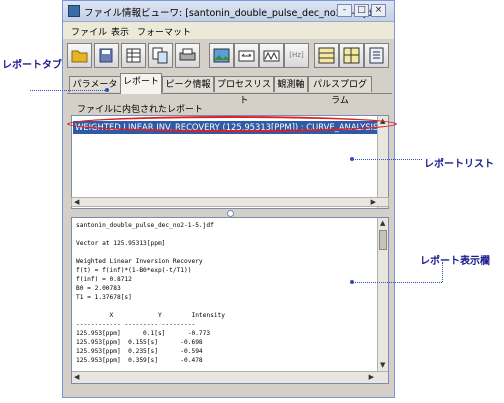  Describe the element at coordinates (382, 294) in the screenshot. I see `report-display-scrollbar: ▲ ▼` at that location.